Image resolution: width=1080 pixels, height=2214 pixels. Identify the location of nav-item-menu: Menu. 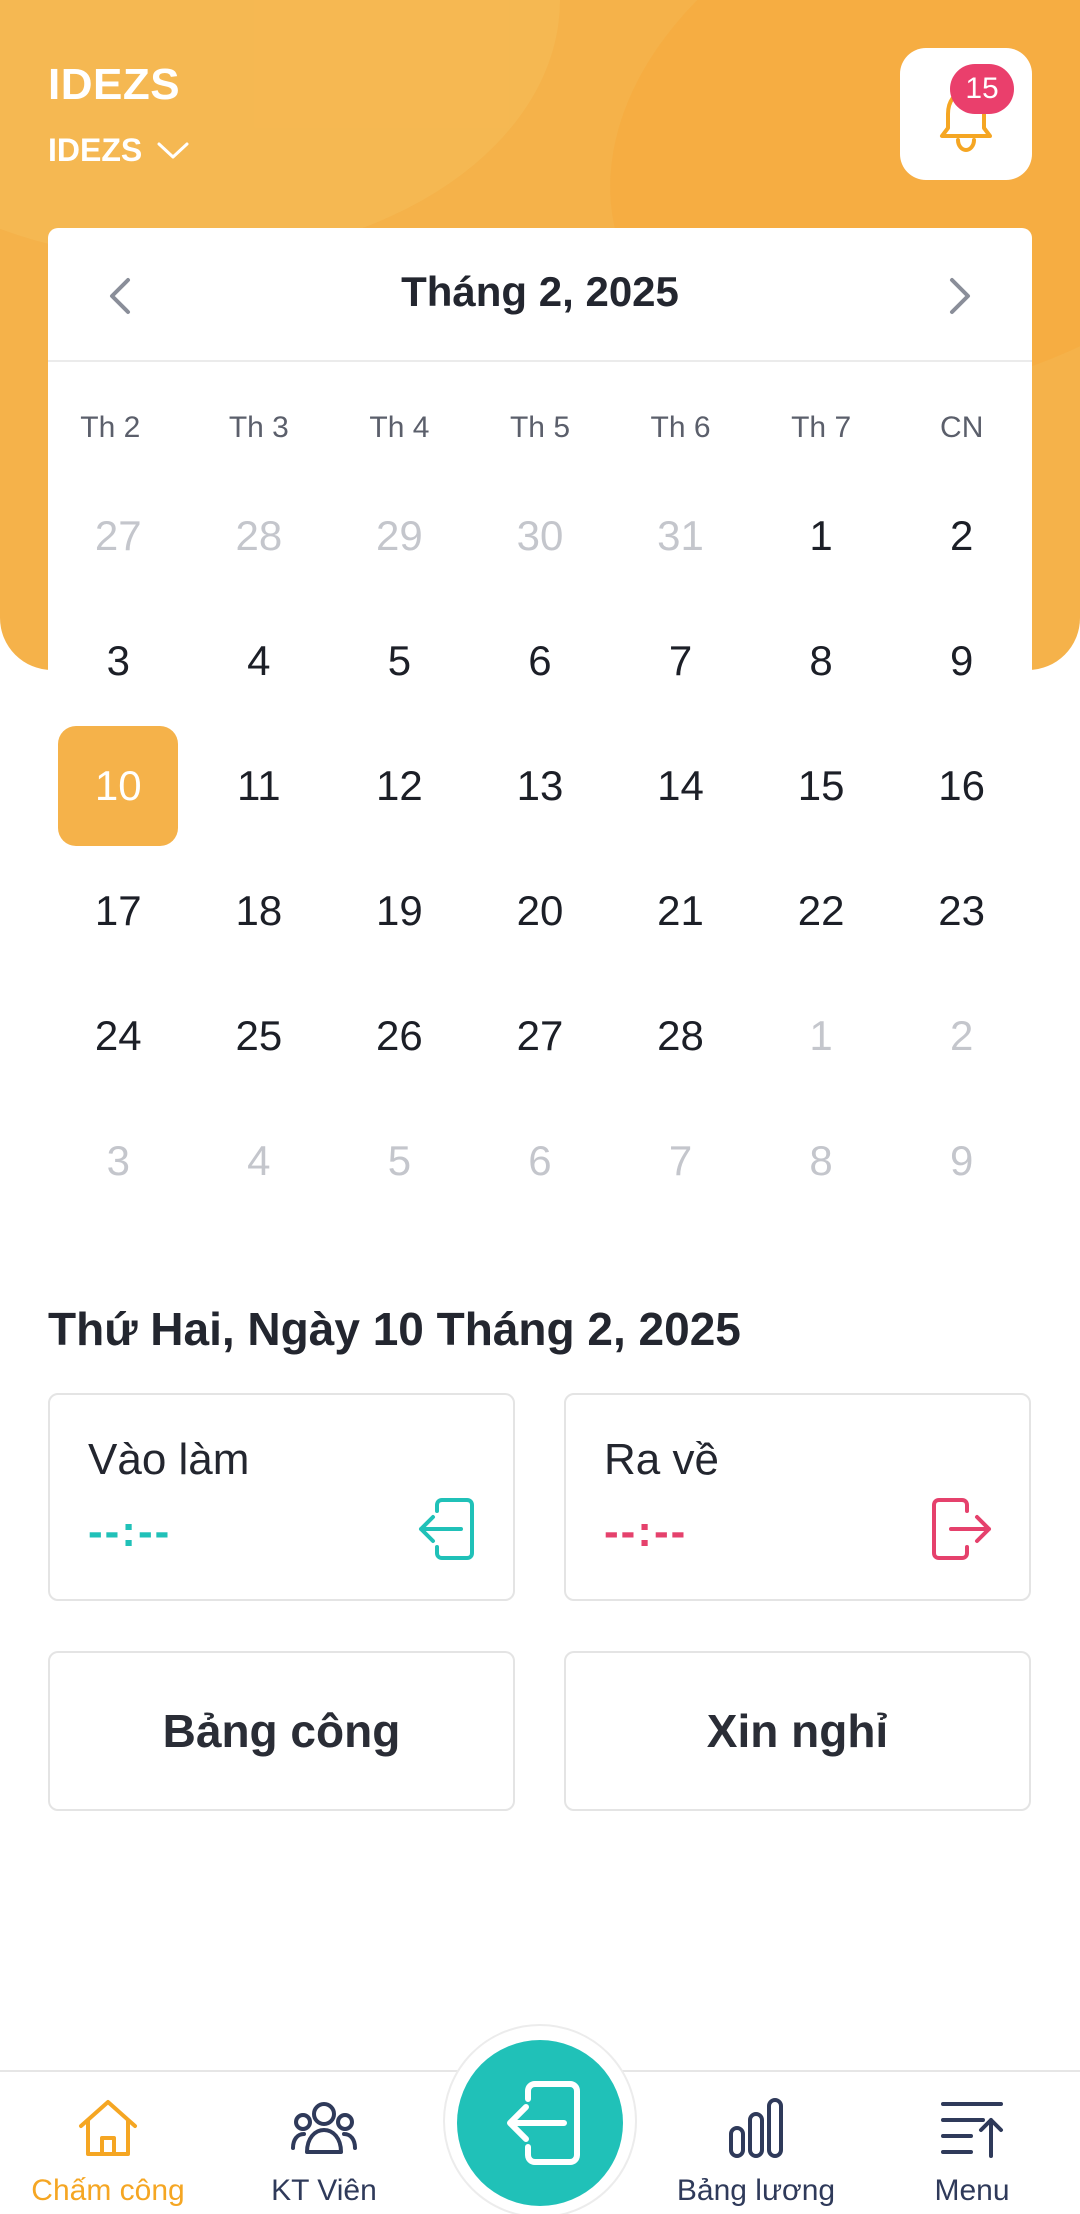
(972, 2143).